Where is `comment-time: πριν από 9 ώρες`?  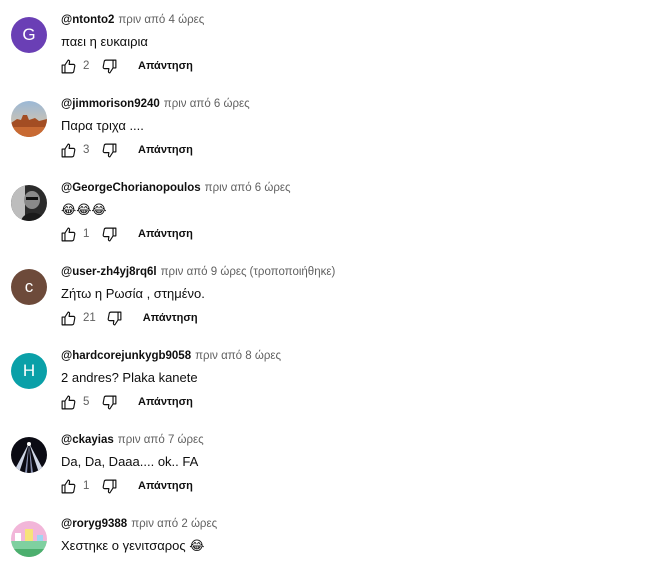
comment-time: πριν από 9 ώρες is located at coordinates (204, 272).